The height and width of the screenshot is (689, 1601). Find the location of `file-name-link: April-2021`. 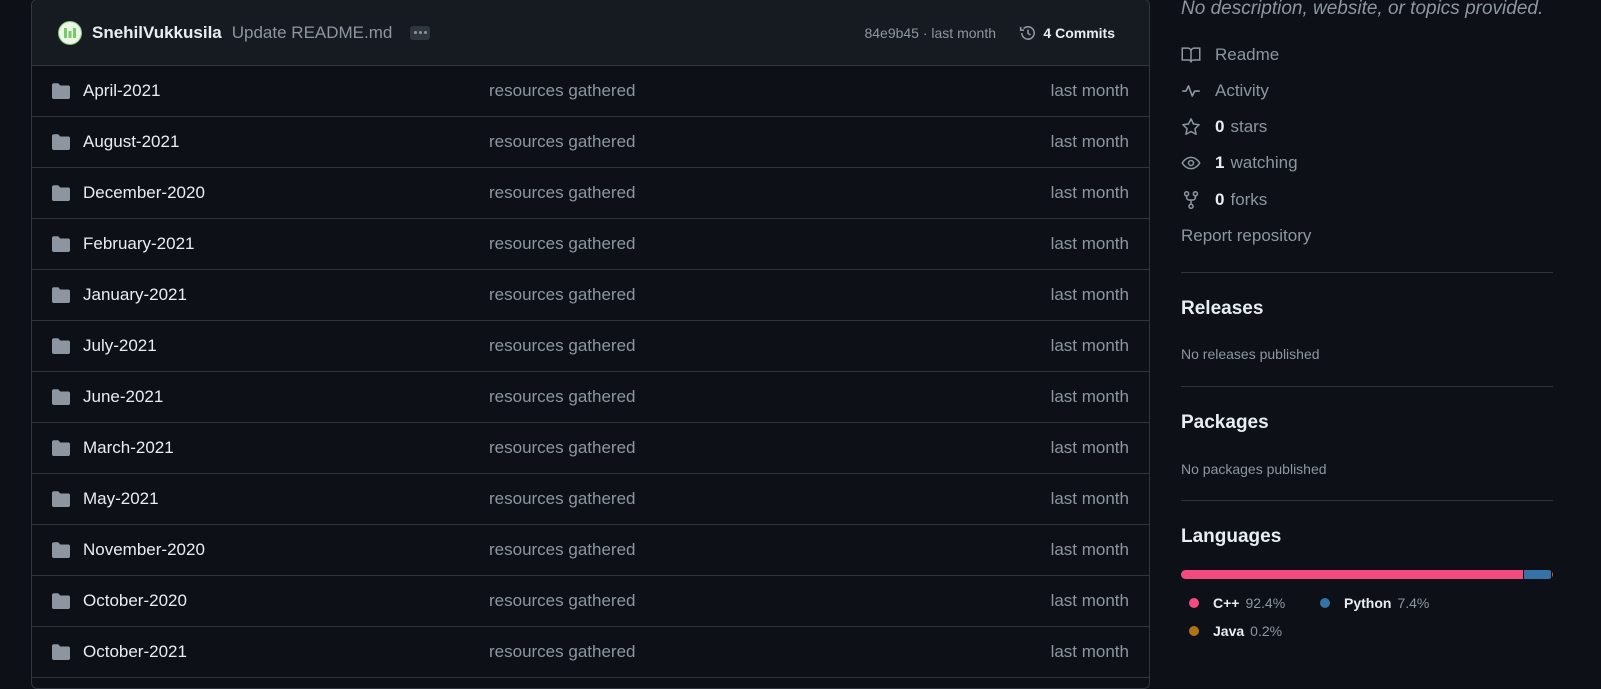

file-name-link: April-2021 is located at coordinates (122, 91).